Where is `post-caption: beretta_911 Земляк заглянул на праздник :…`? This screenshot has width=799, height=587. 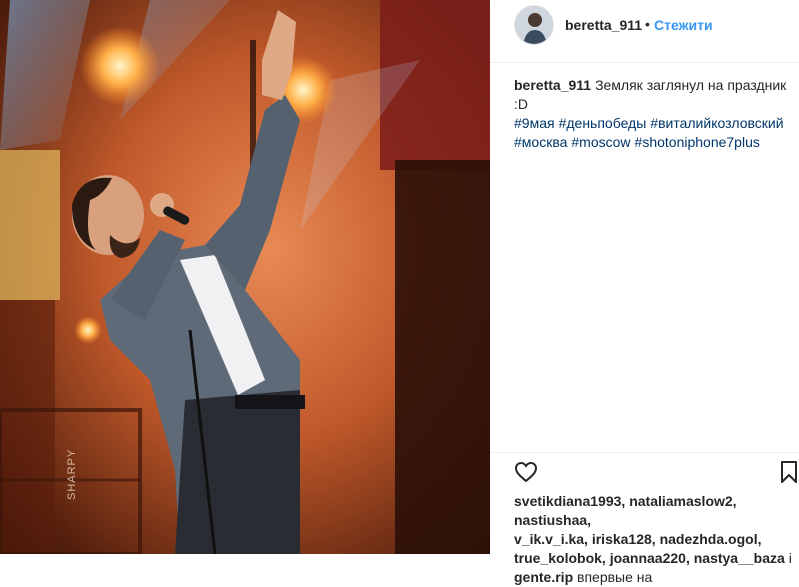
post-caption: beretta_911 Земляк заглянул на праздник :… is located at coordinates (654, 114).